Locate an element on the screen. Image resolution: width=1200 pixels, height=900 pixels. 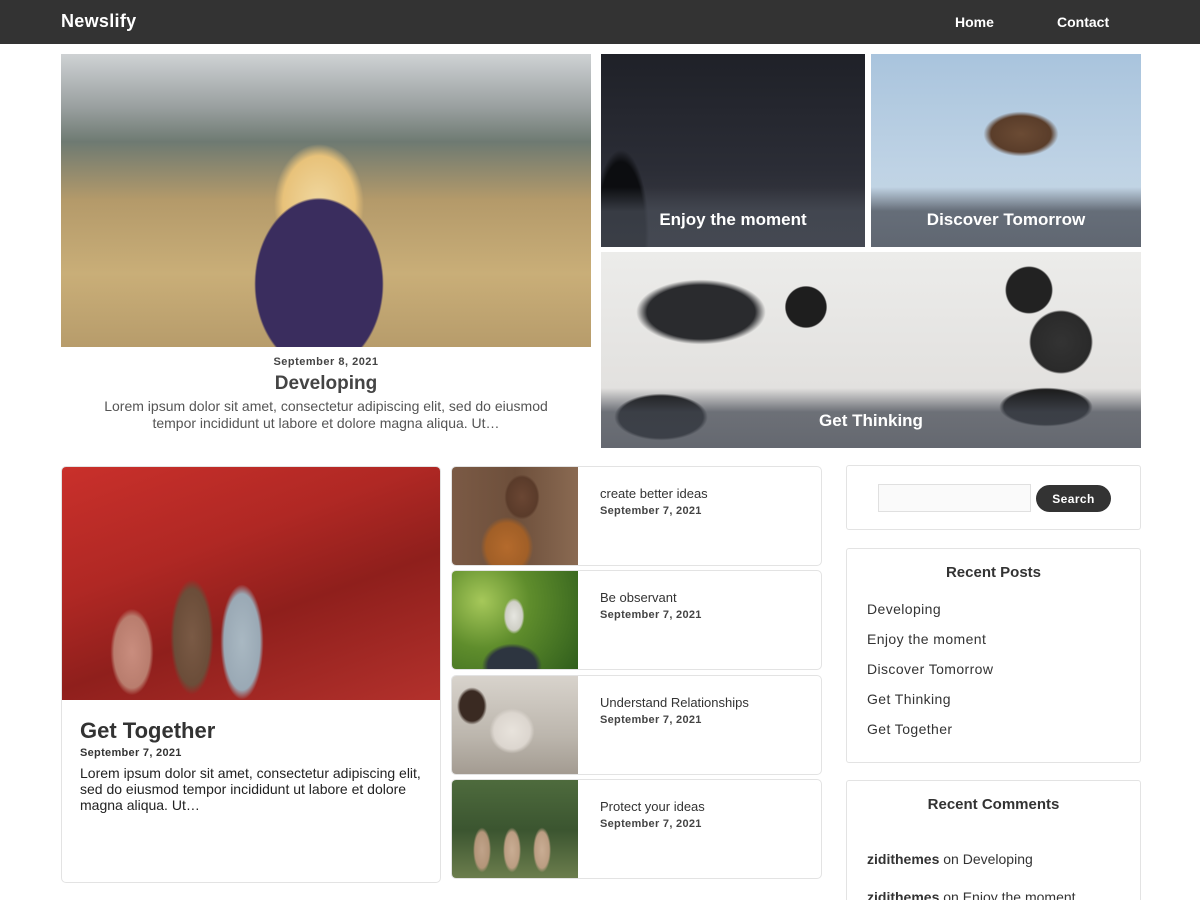
search-button: Search is located at coordinates (1073, 498).